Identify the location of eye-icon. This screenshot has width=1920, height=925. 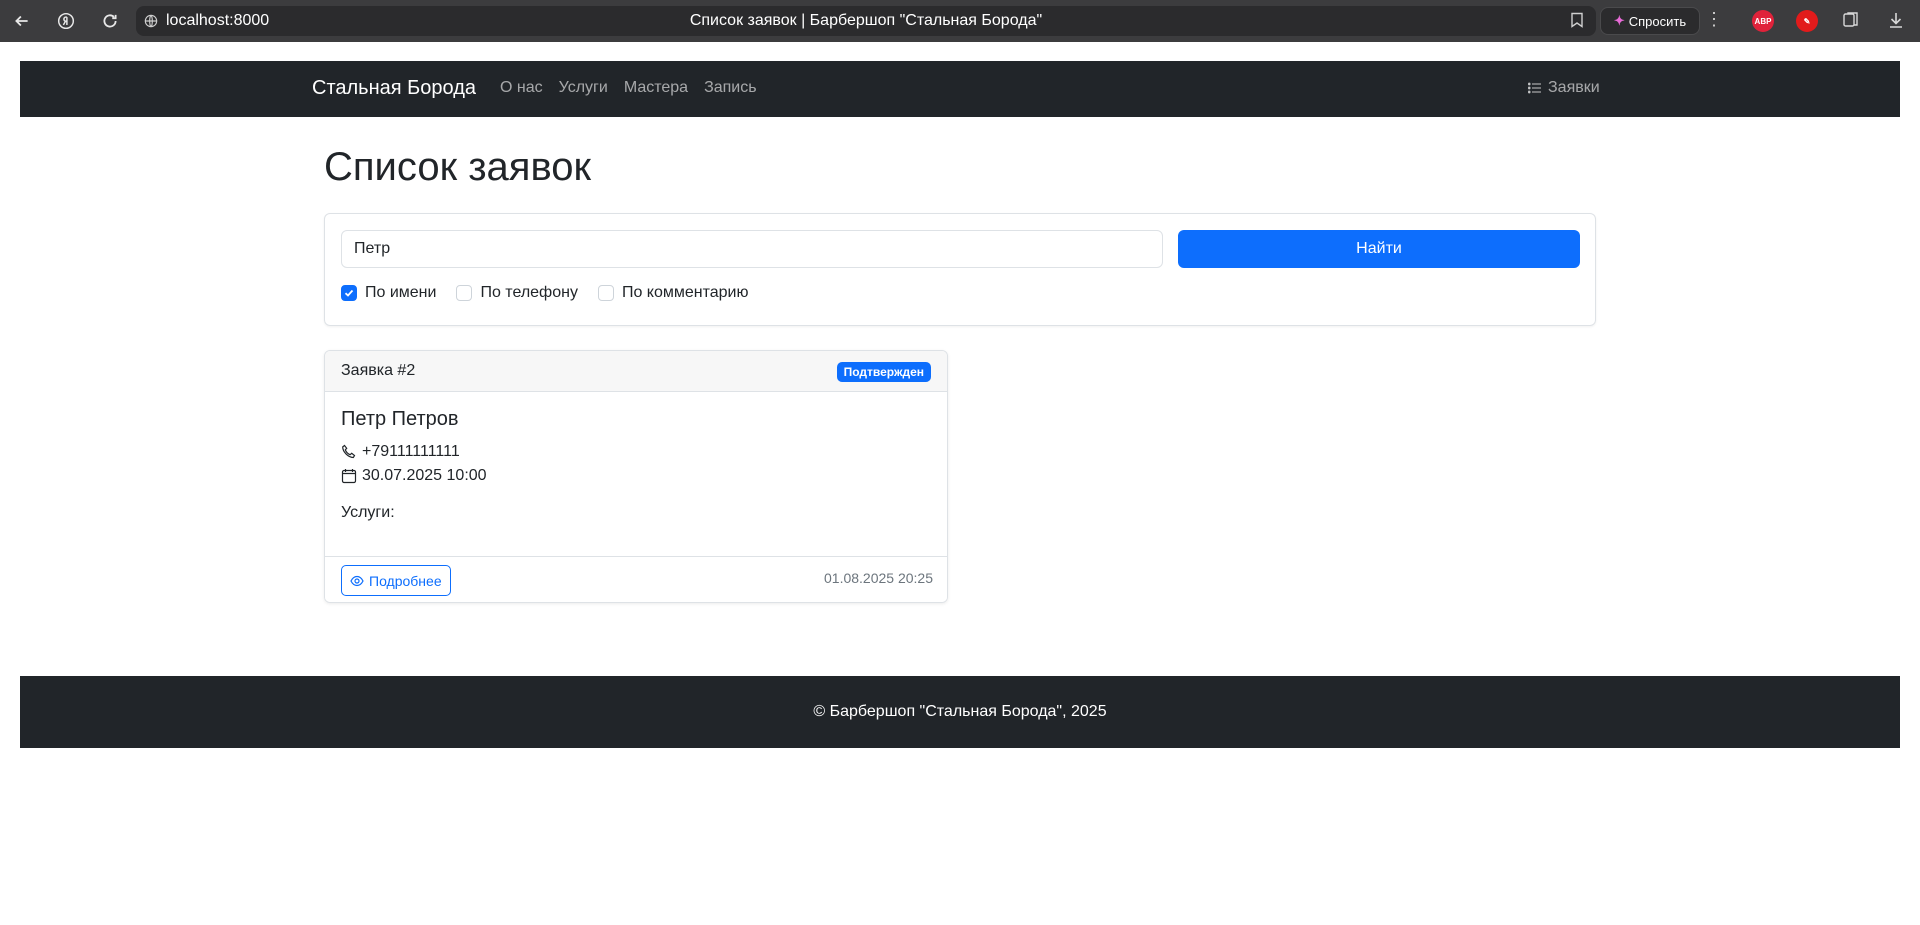
(357, 580).